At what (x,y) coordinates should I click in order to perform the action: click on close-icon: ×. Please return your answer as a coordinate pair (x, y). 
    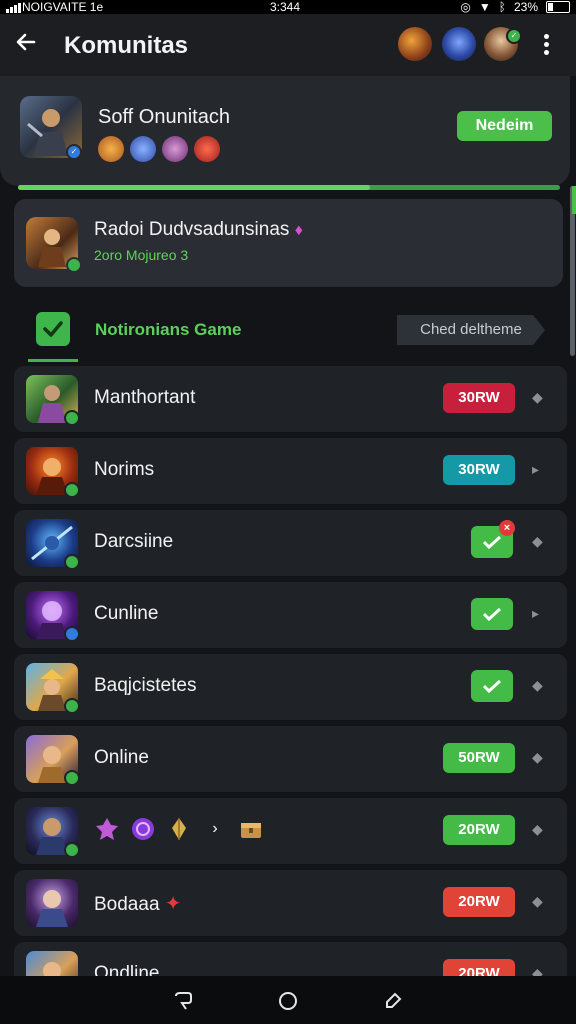
    Looking at the image, I should click on (507, 528).